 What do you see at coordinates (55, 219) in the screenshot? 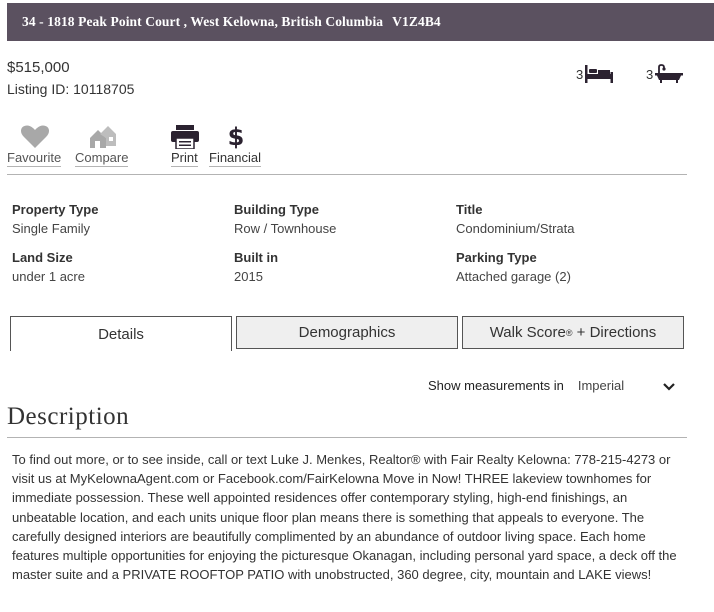
I see `property-type: Property Type Single Family` at bounding box center [55, 219].